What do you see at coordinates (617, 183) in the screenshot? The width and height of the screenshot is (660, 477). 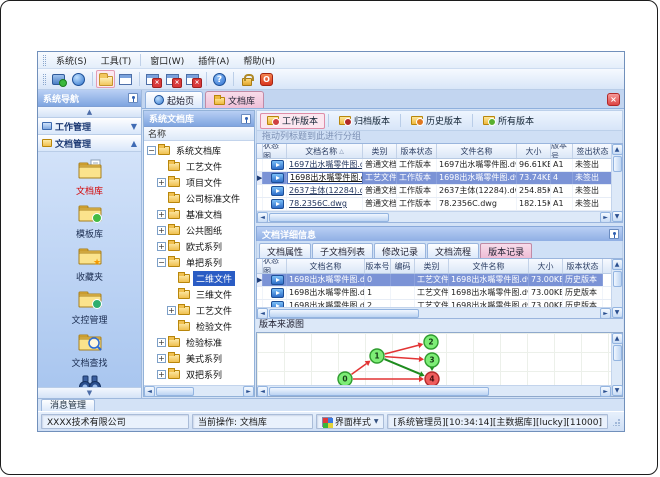 I see `work-table-vscrollbar: ▲ ▼` at bounding box center [617, 183].